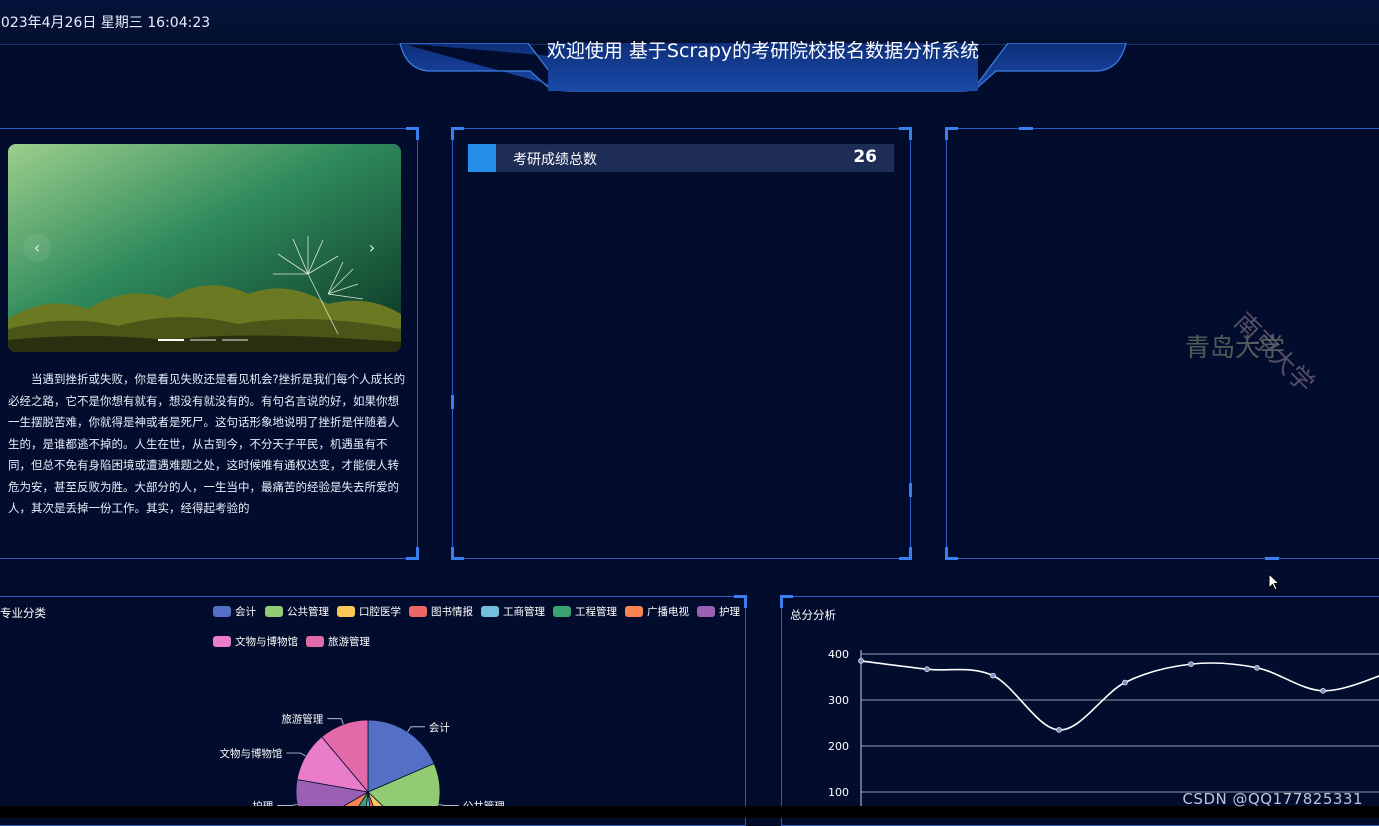 The height and width of the screenshot is (826, 1379). Describe the element at coordinates (689, 812) in the screenshot. I see `bottom-strip` at that location.